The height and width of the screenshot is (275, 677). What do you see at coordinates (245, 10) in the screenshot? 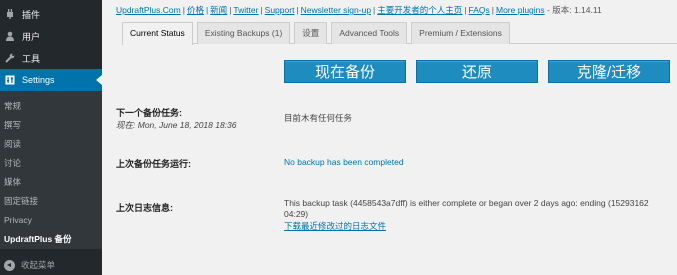
I see `link-twitter: Twitter` at bounding box center [245, 10].